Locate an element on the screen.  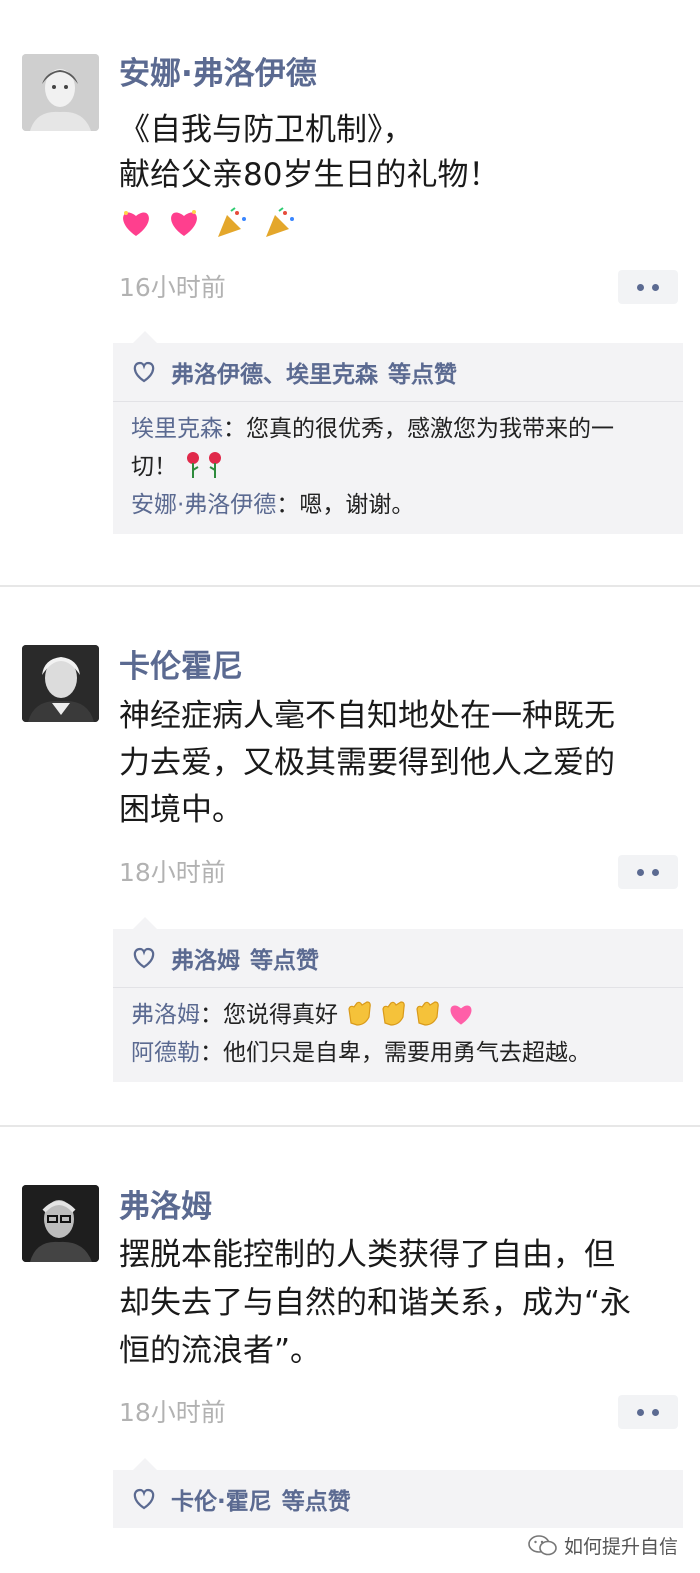
emoji-row is located at coordinates (399, 224).